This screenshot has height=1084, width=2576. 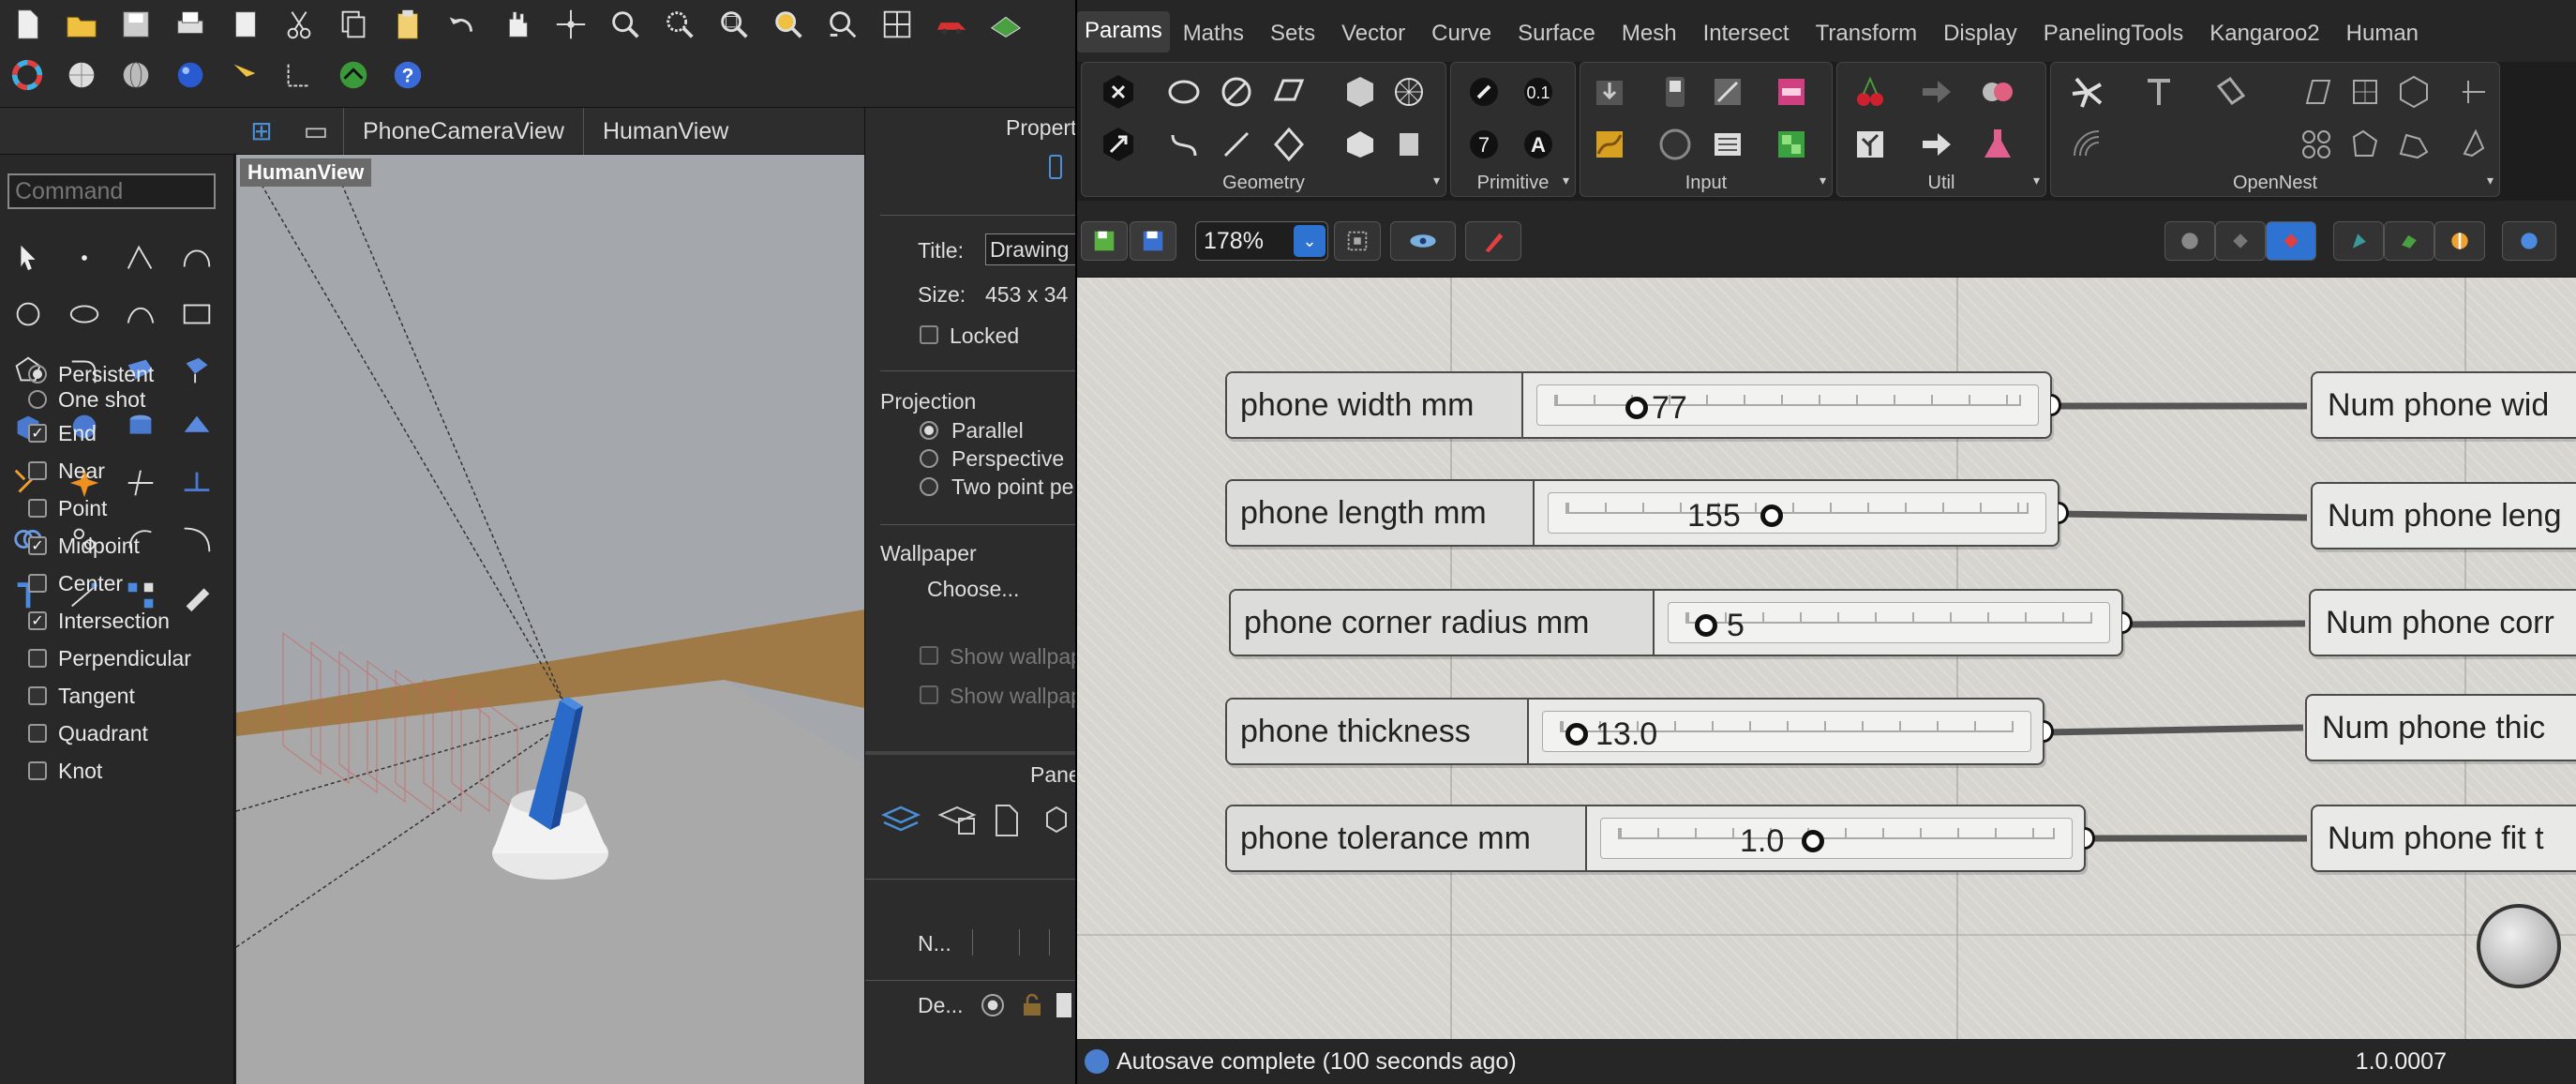 What do you see at coordinates (38, 470) in the screenshot?
I see `near-checkbox` at bounding box center [38, 470].